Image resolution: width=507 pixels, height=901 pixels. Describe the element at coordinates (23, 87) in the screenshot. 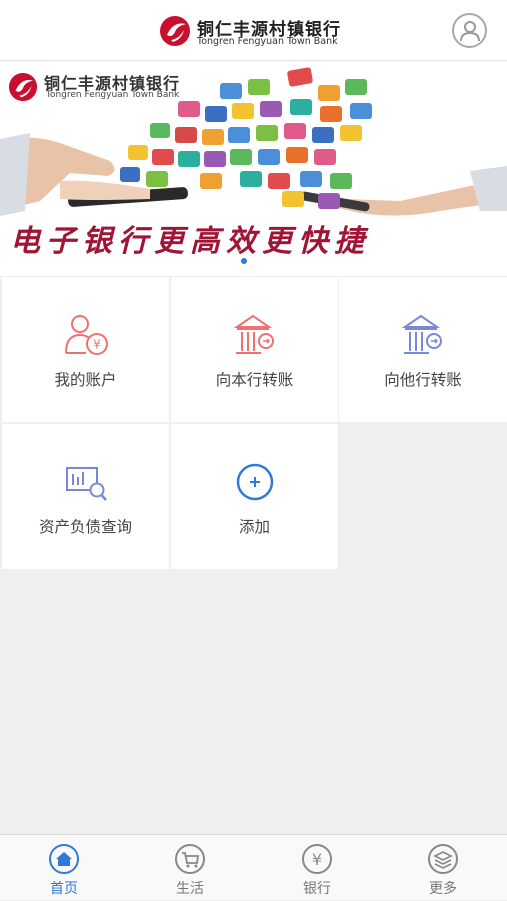

I see `banner-logo-icon` at that location.